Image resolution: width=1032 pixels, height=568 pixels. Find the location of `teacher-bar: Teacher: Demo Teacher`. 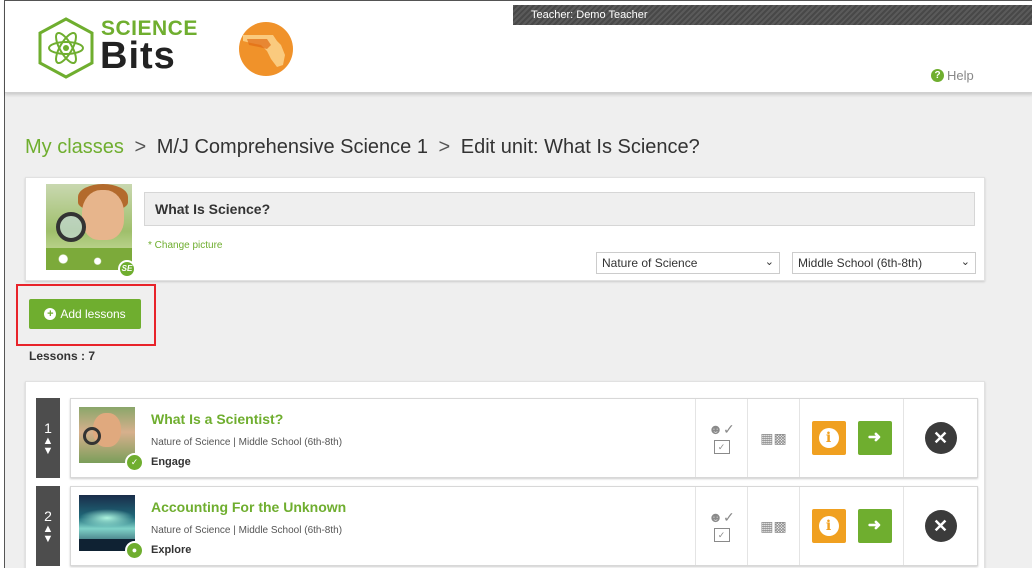

teacher-bar: Teacher: Demo Teacher is located at coordinates (772, 15).